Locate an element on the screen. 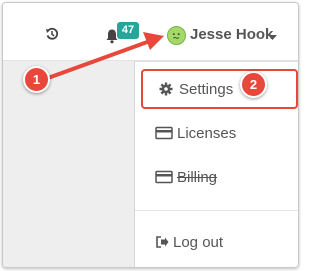 This screenshot has width=320, height=271. avatar is located at coordinates (176, 35).